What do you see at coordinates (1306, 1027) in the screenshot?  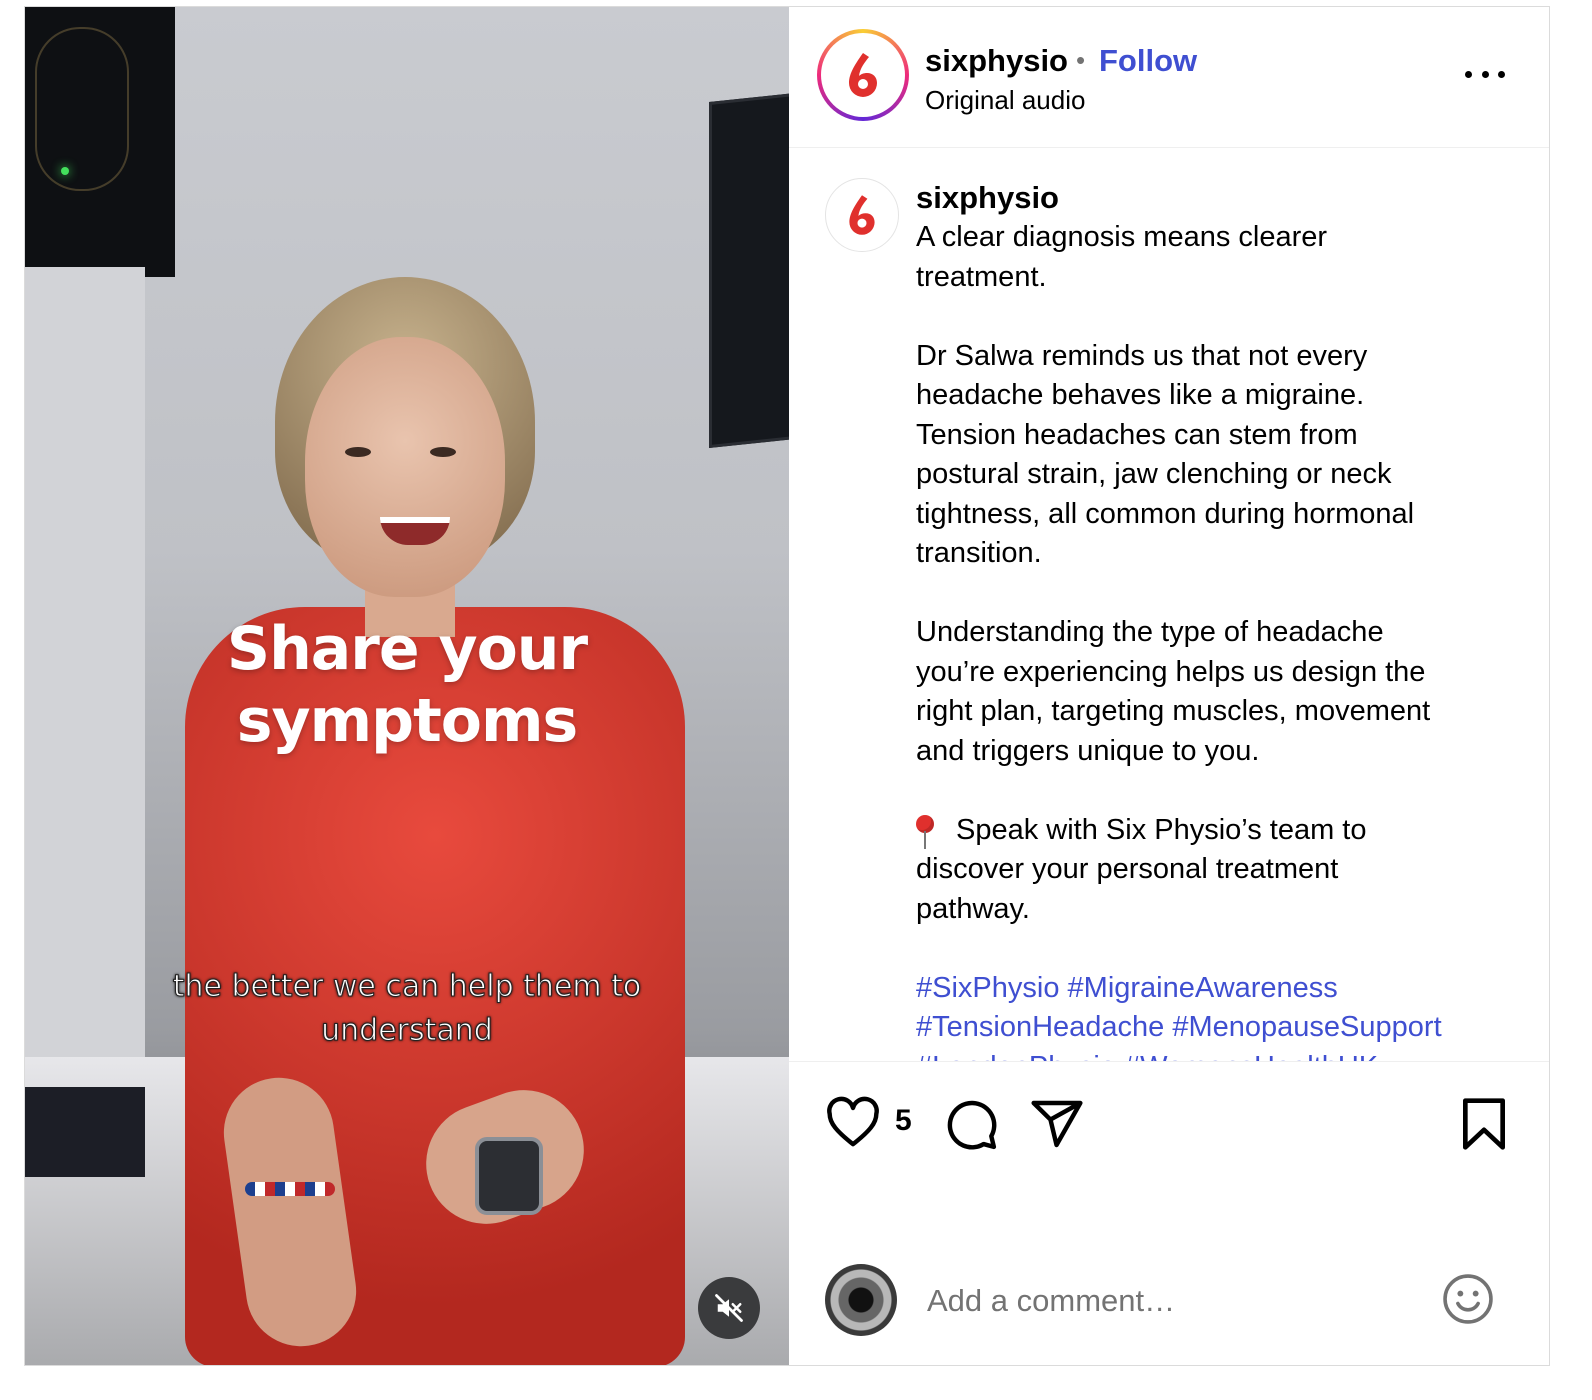 I see `hashtag-link: #MenopauseSupport` at bounding box center [1306, 1027].